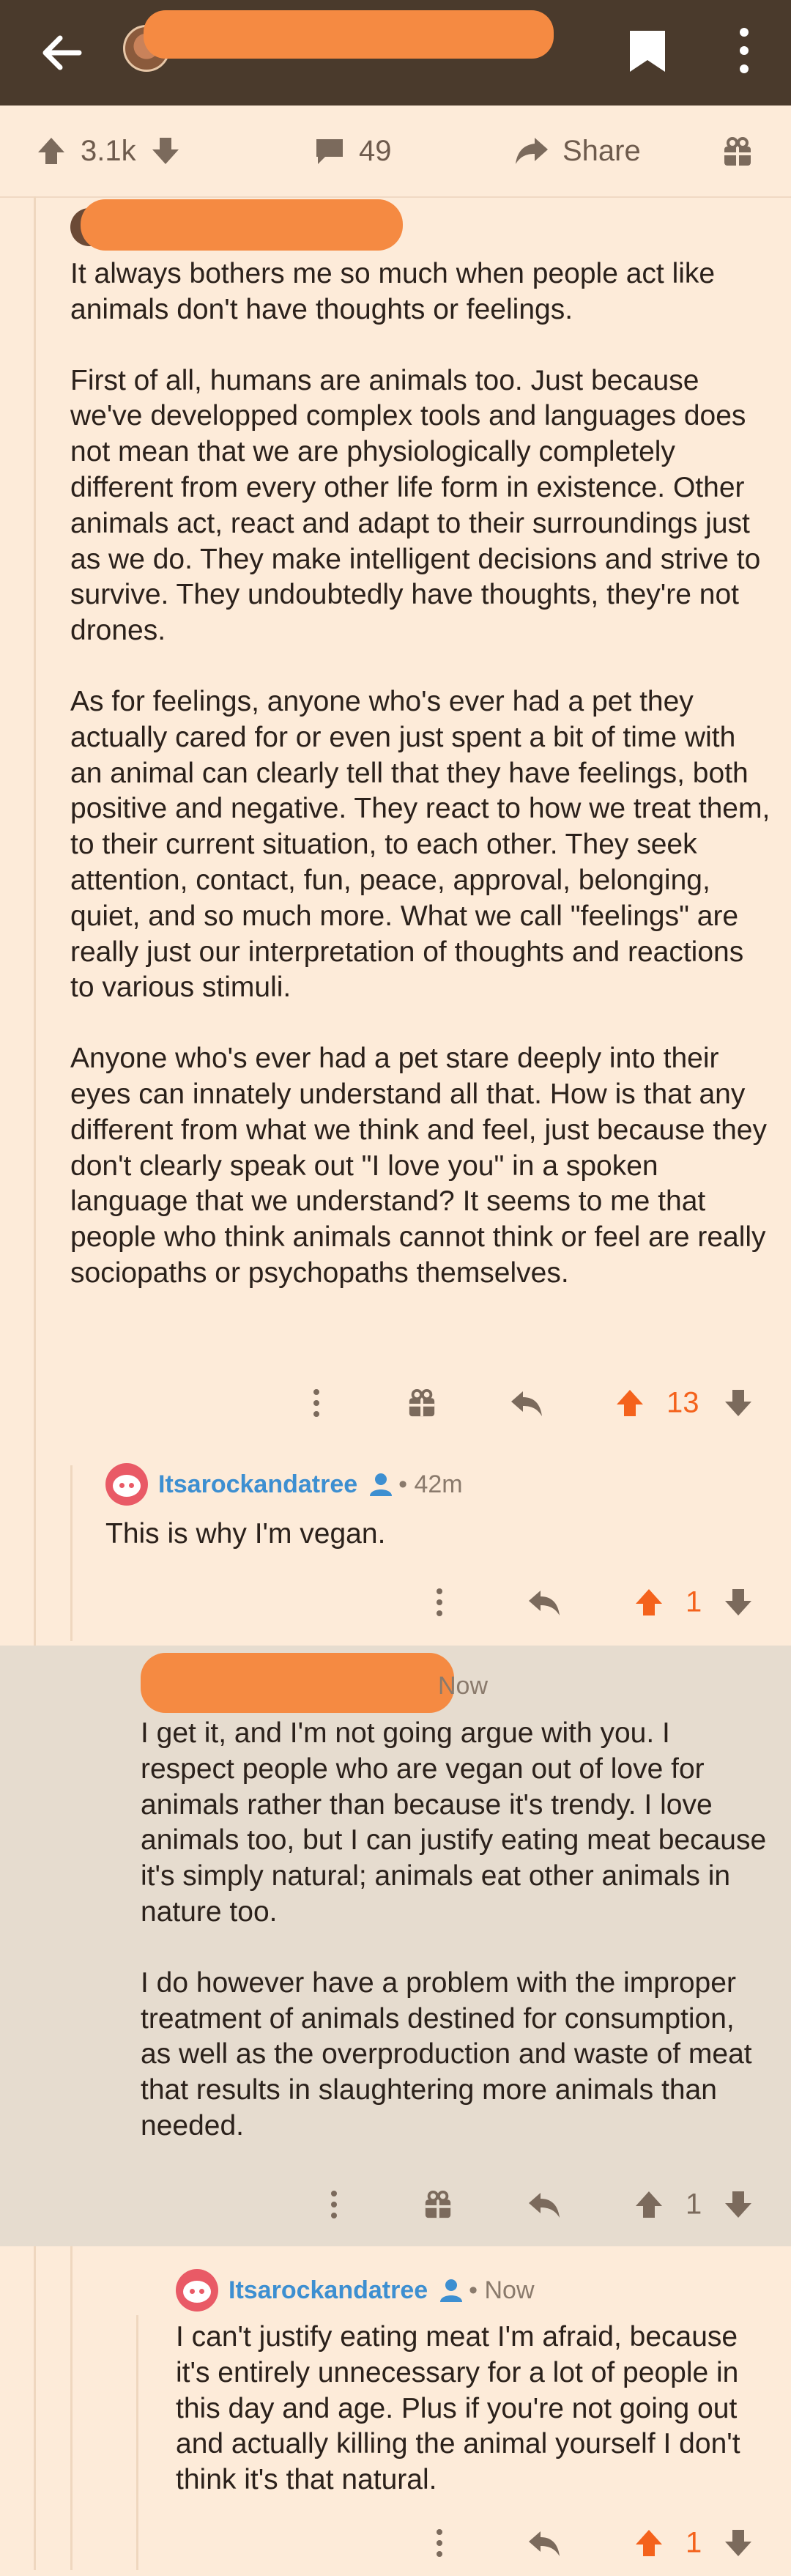 This screenshot has height=2576, width=791. What do you see at coordinates (744, 50) in the screenshot?
I see `more-vertical-icon` at bounding box center [744, 50].